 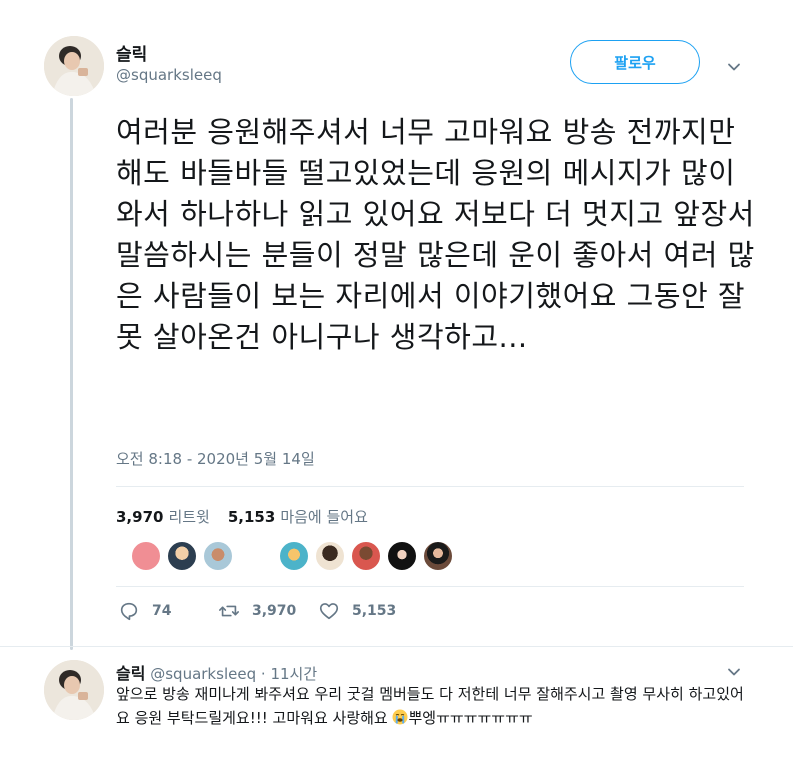 What do you see at coordinates (400, 717) in the screenshot?
I see `loudly-crying-face-icon` at bounding box center [400, 717].